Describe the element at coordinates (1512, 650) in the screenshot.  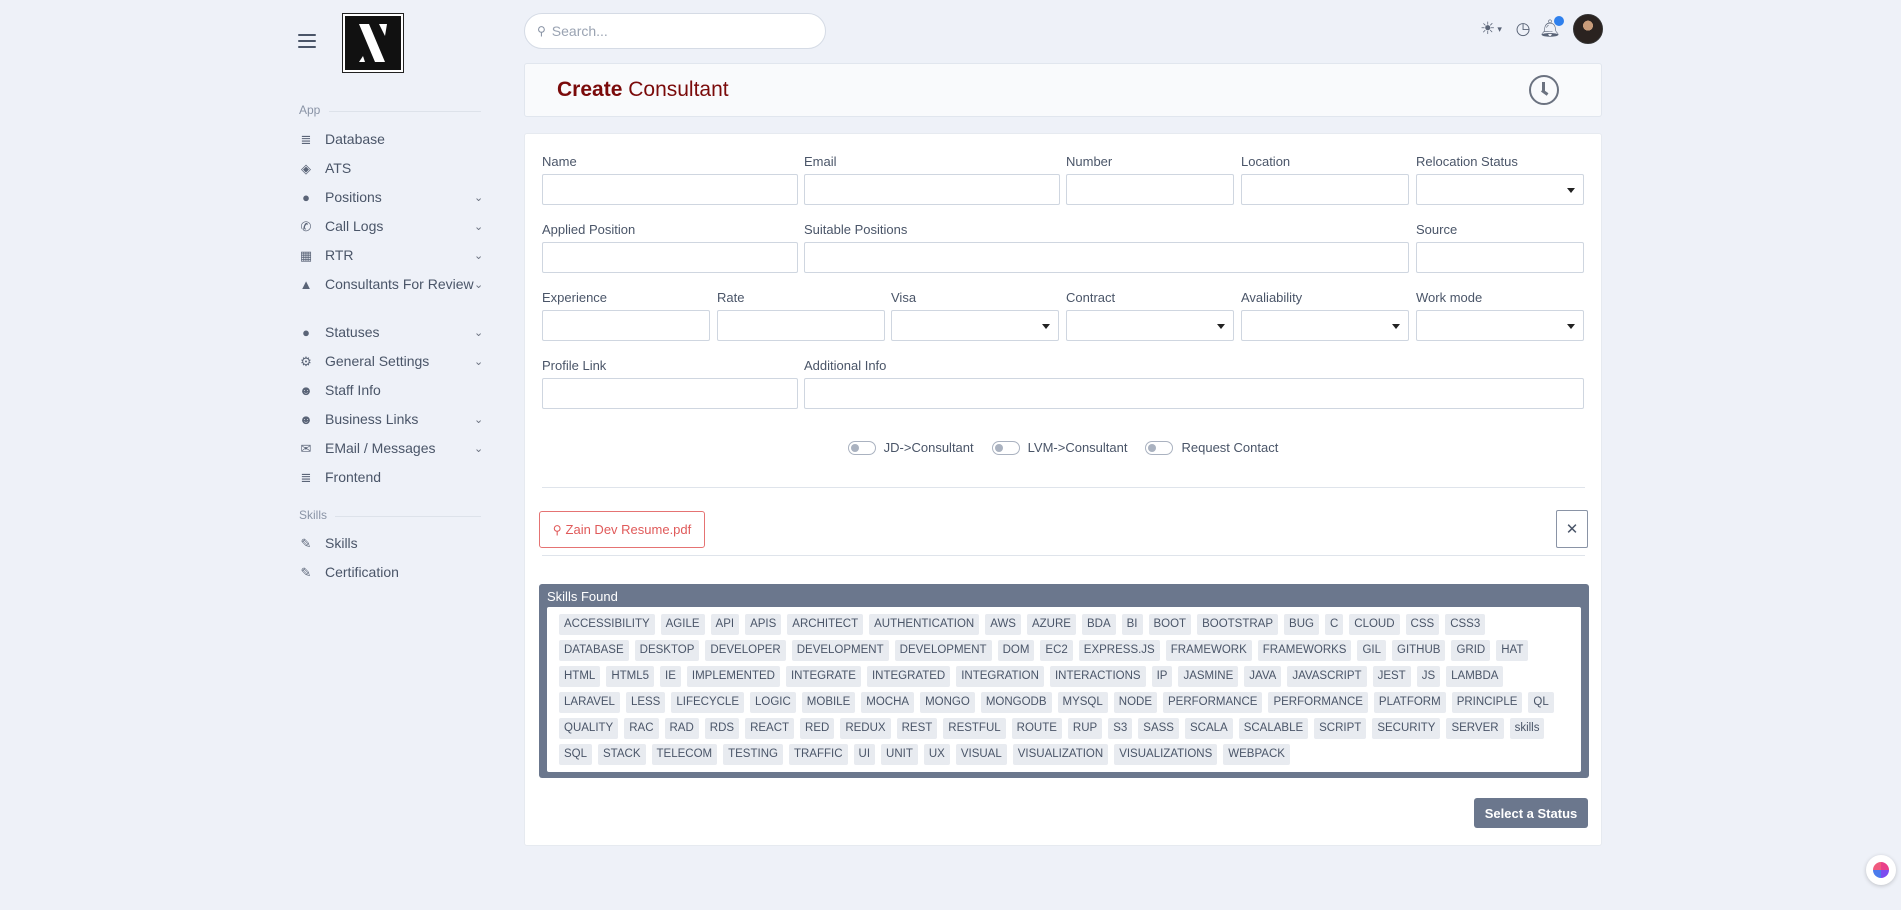
I see `skill-tag: HAT` at that location.